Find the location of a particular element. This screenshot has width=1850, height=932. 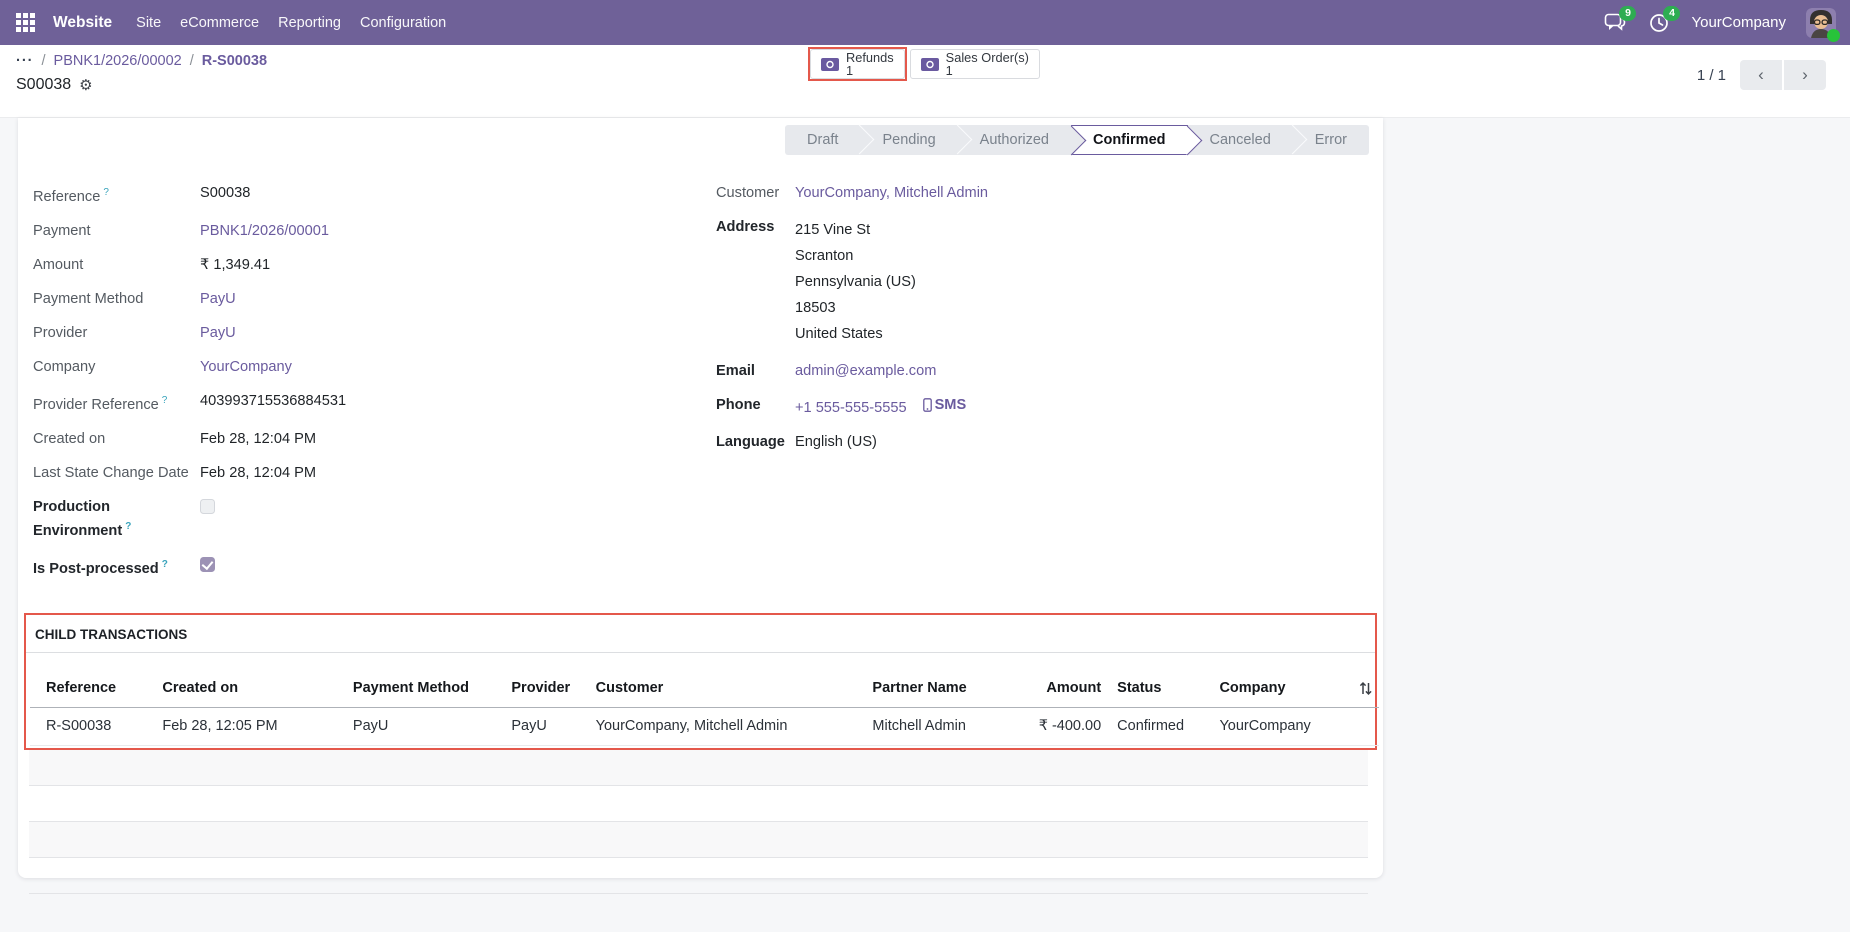

column-header-amount: Amount is located at coordinates (1067, 688).